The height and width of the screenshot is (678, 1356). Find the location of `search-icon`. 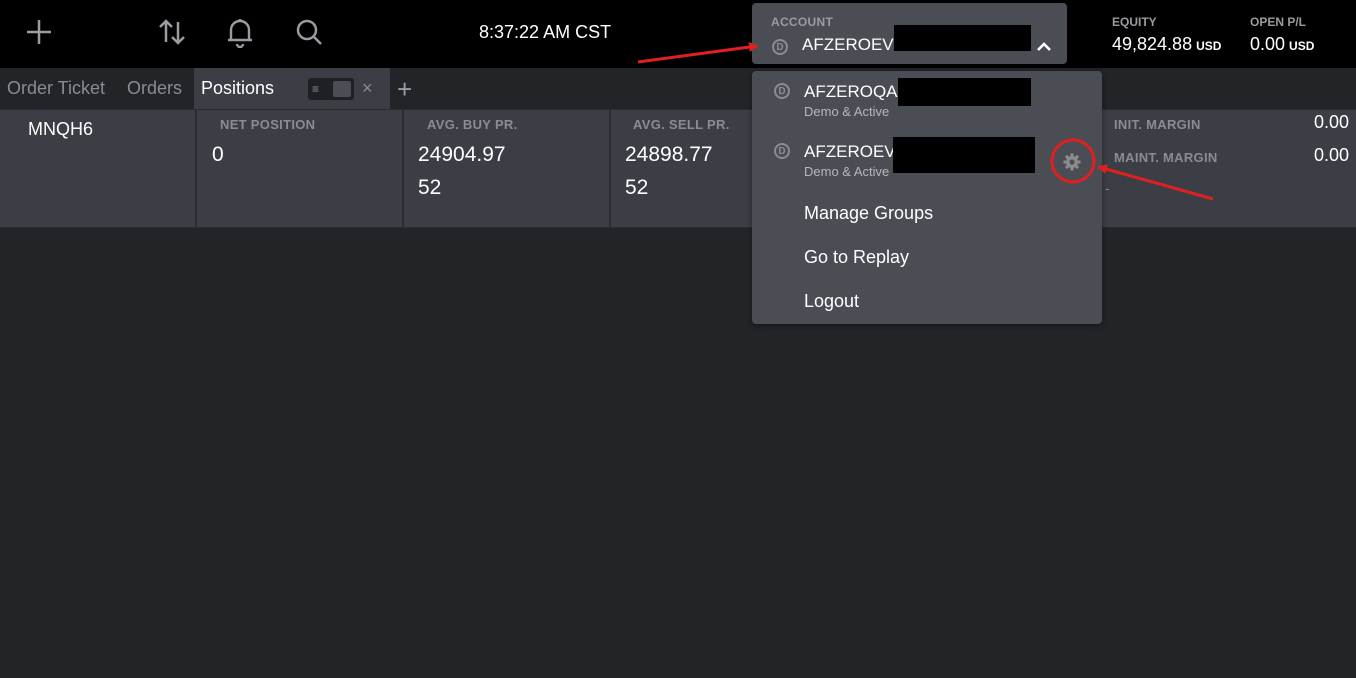

search-icon is located at coordinates (309, 32).